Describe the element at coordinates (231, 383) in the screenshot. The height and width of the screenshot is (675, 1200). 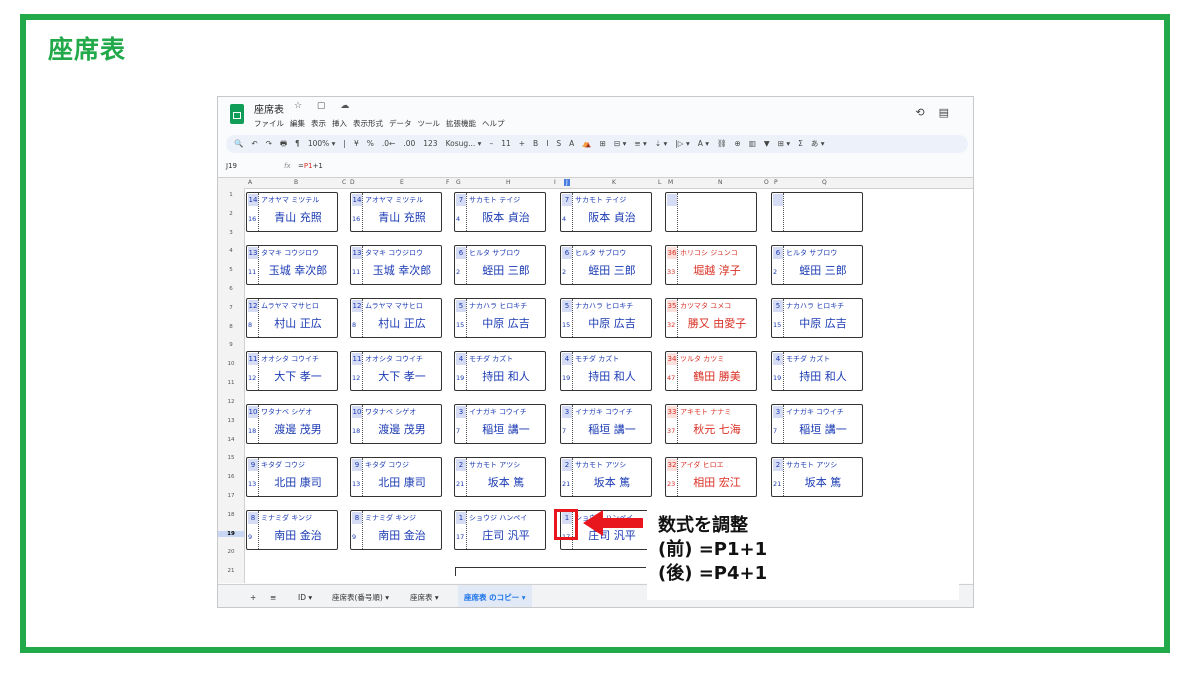
I see `row-header: 11` at that location.